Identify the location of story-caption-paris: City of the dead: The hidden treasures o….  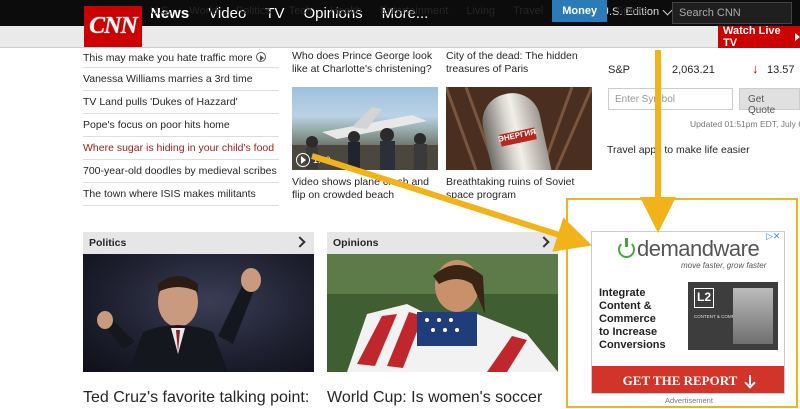
(520, 63).